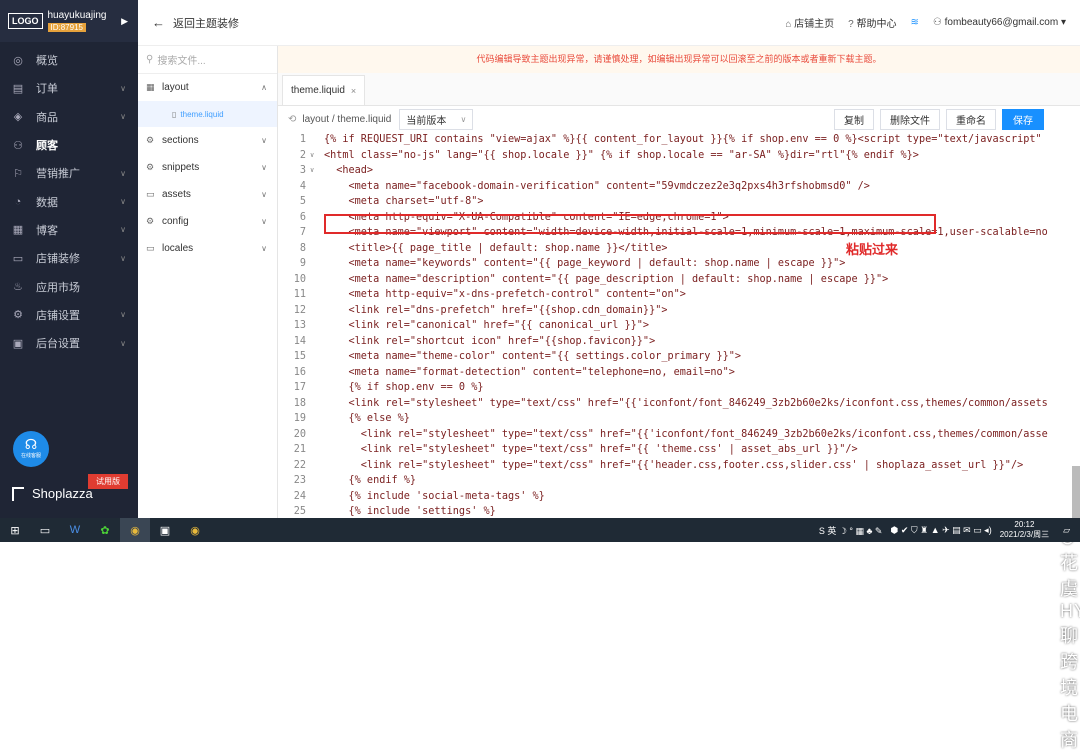  Describe the element at coordinates (347, 119) in the screenshot. I see `file-path: layout / theme.liquid` at that location.